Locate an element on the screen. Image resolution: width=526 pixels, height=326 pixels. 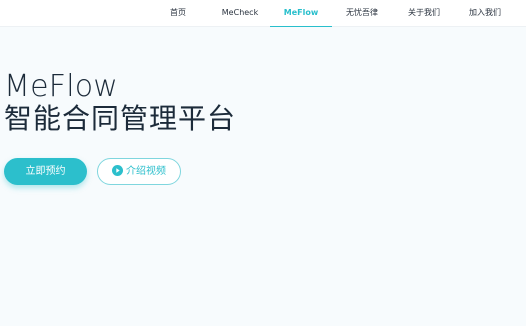
book-now-button: 立即预约 is located at coordinates (45, 171).